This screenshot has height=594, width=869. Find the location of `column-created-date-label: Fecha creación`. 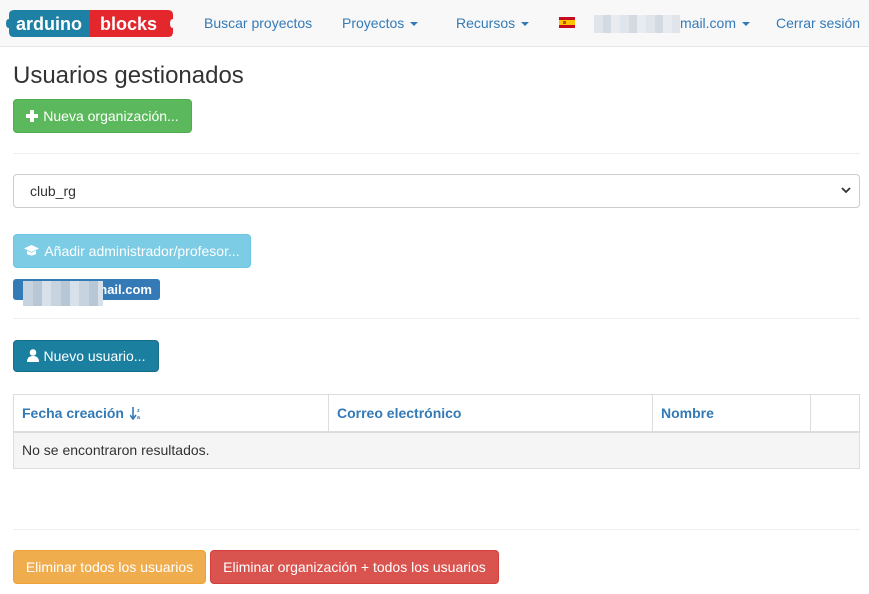

column-created-date-label: Fecha creación is located at coordinates (73, 412).